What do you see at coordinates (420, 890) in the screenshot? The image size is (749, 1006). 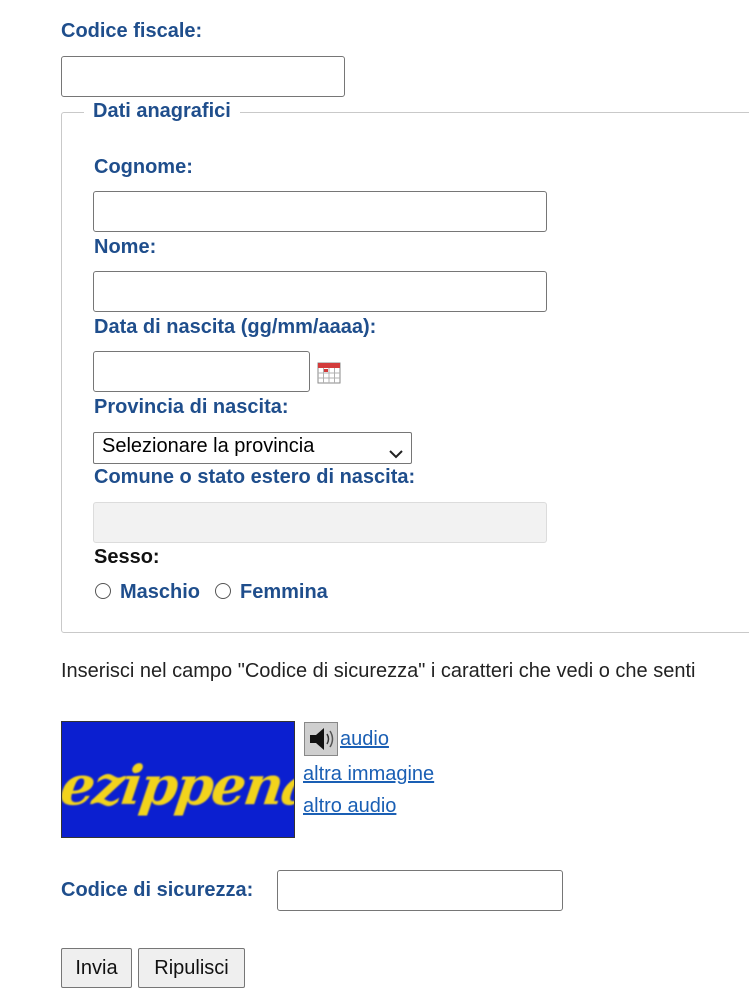 I see `security-code-input` at bounding box center [420, 890].